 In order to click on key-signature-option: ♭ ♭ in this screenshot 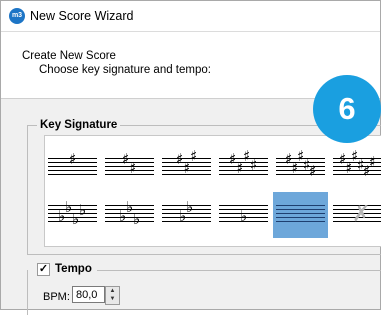, I will do `click(186, 215)`.